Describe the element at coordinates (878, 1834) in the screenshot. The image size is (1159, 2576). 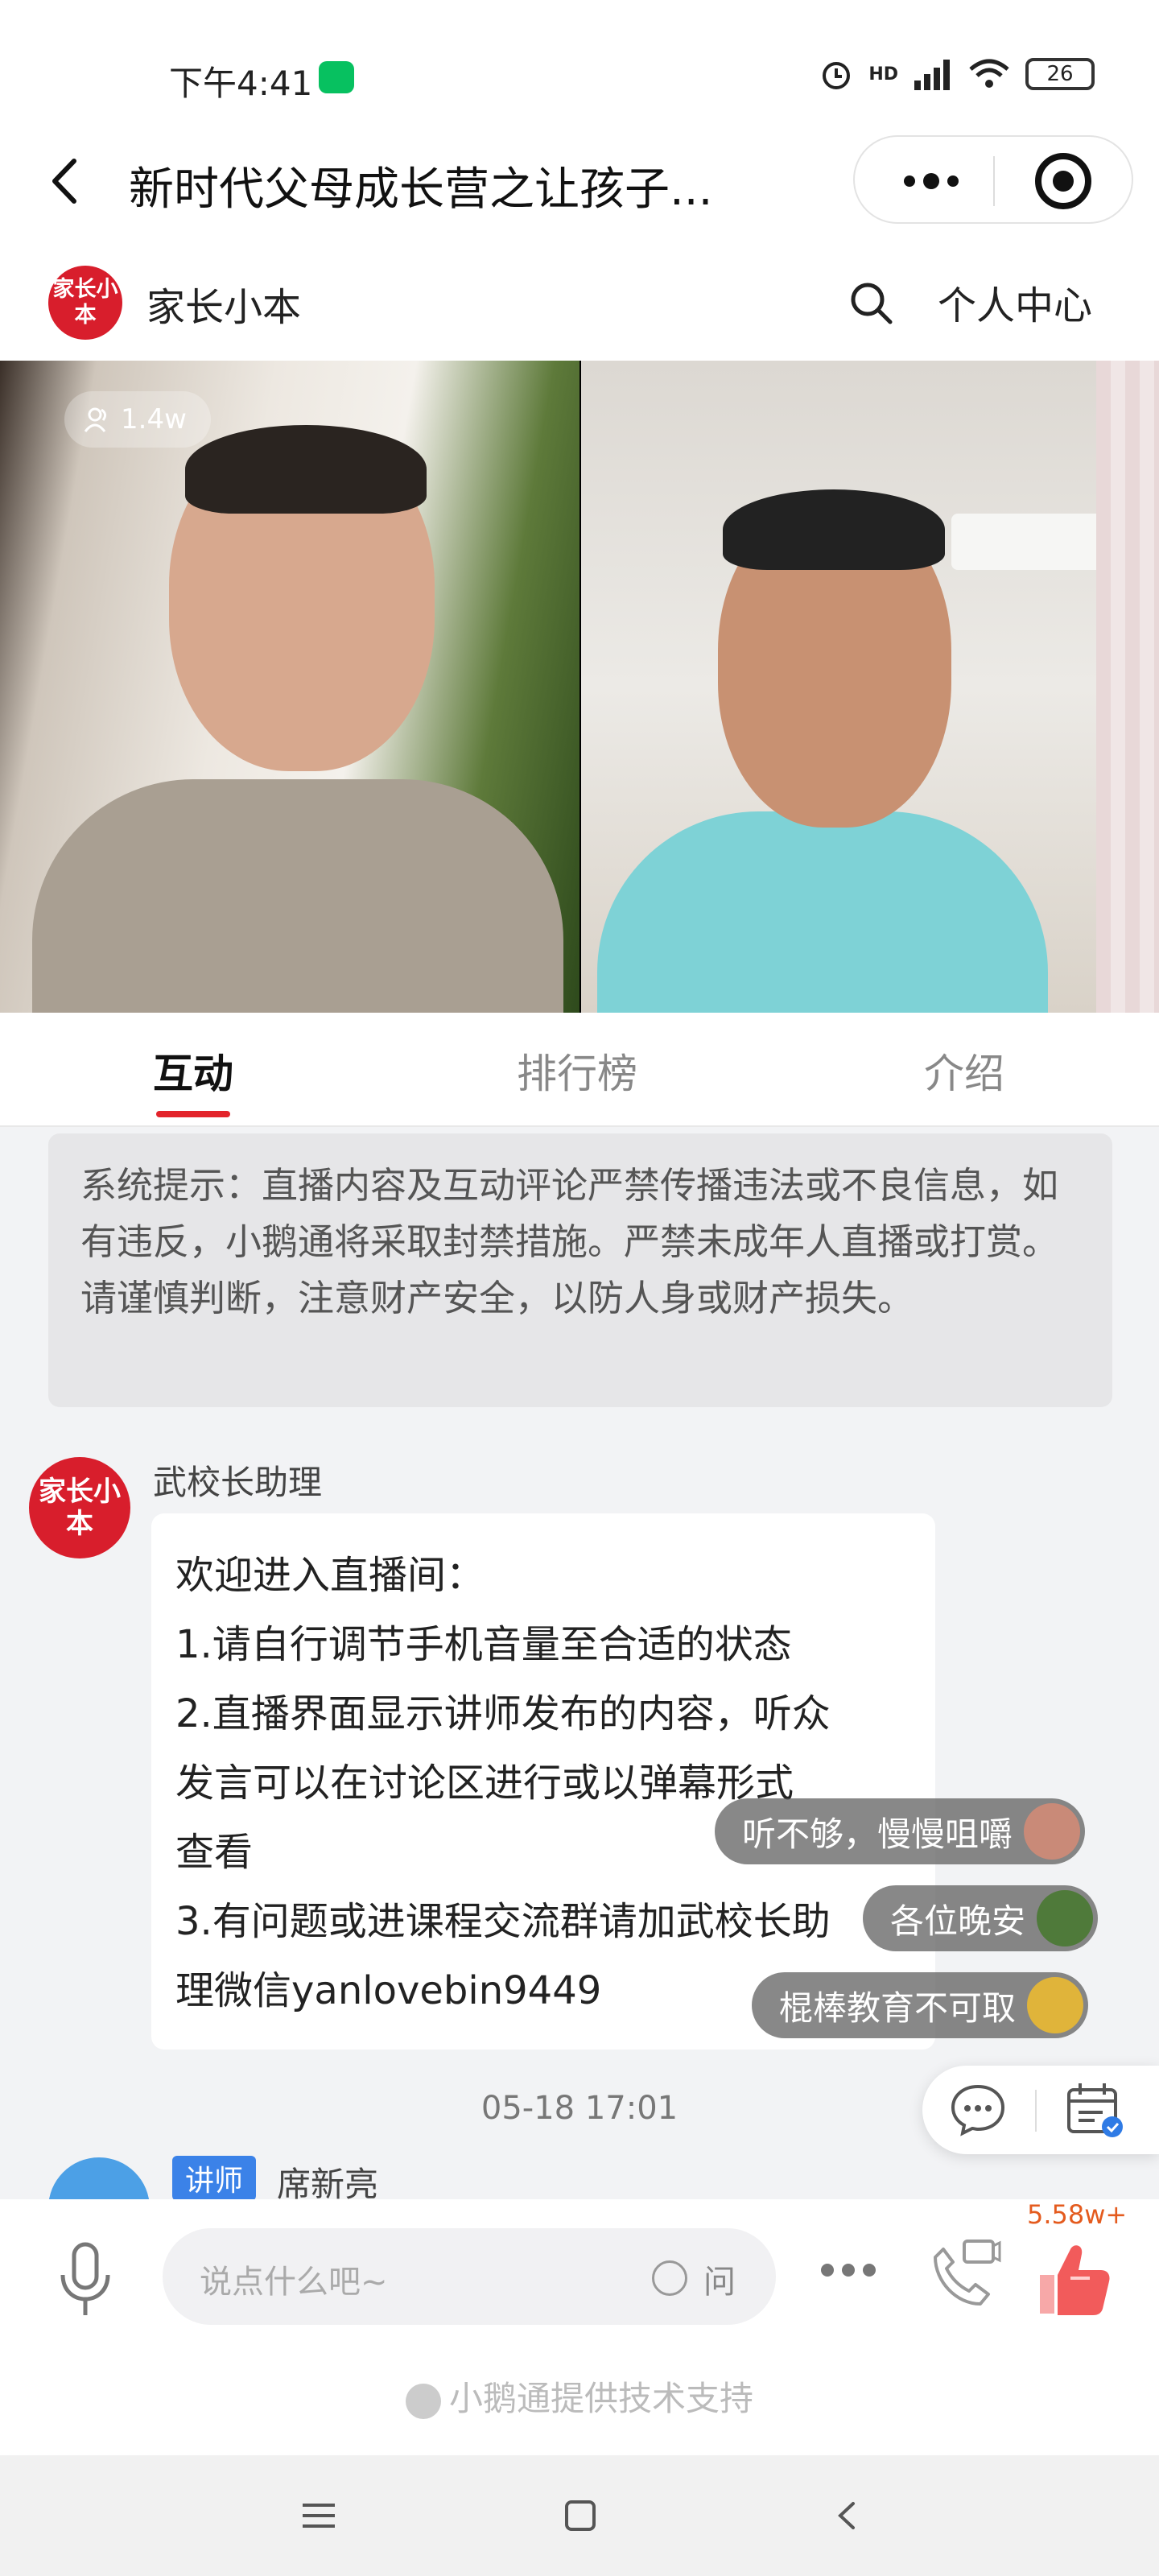
I see `danmaku-text: 听不够，慢慢咀嚼` at that location.